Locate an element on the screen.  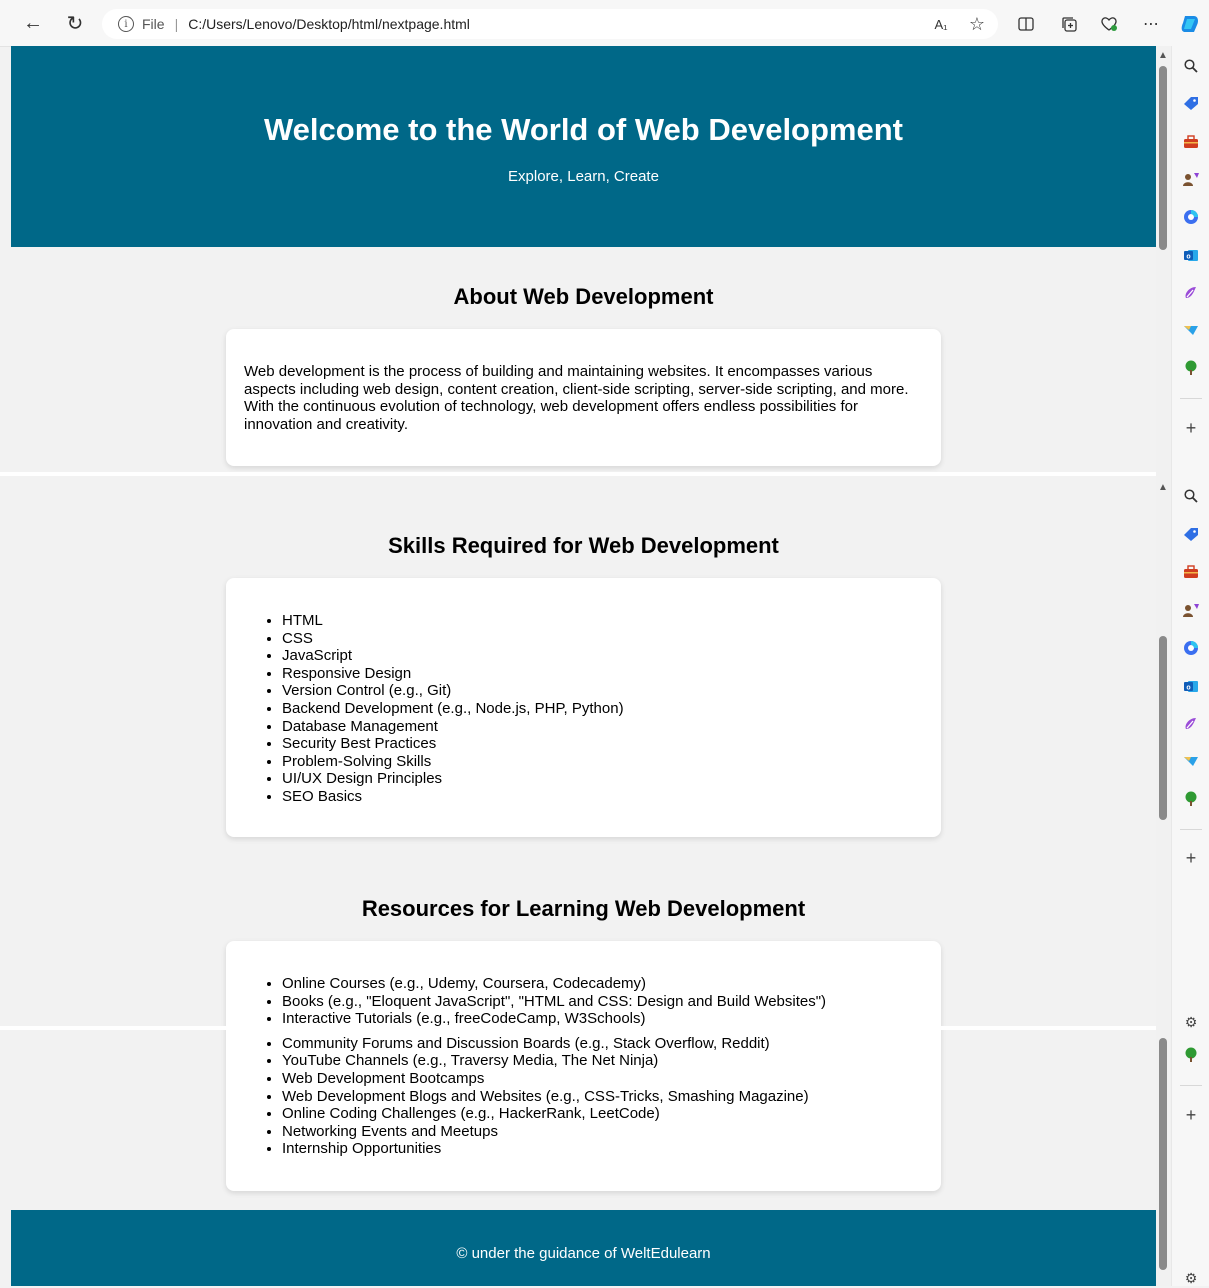
list-item: UI/UX Design Principles is located at coordinates (611, 779).